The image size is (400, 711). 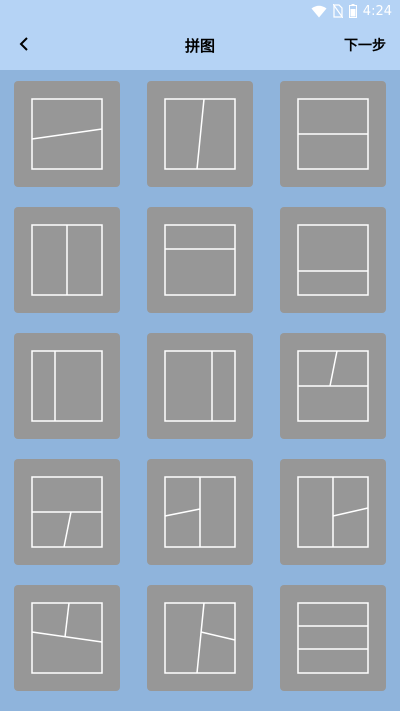 I want to click on wifi-icon, so click(x=319, y=11).